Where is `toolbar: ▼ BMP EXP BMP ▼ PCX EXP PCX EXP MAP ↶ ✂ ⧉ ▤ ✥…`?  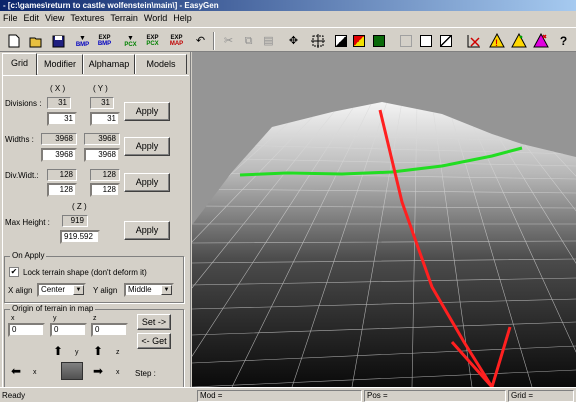
toolbar: ▼ BMP EXP BMP ▼ PCX EXP PCX EXP MAP ↶ ✂ ⧉ ▤ ✥… is located at coordinates (288, 39).